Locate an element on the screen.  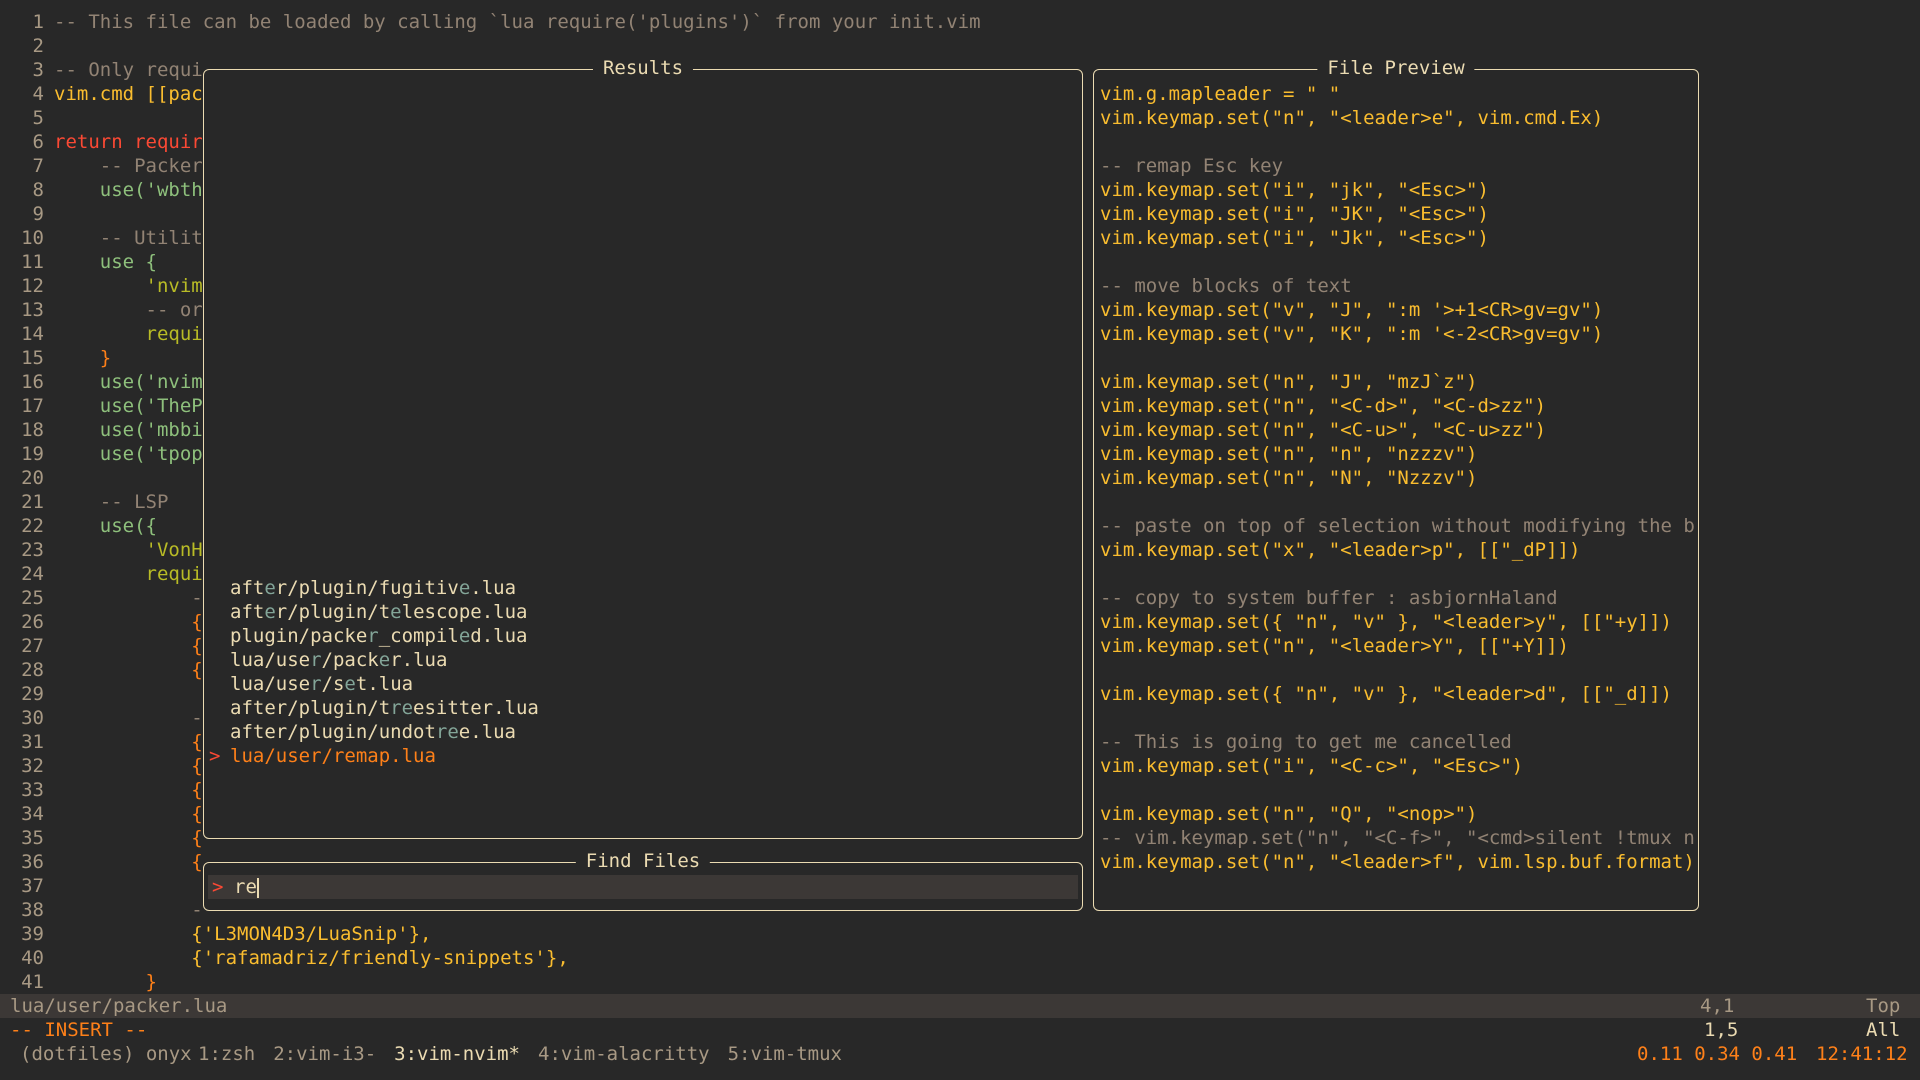
line-number: 11 is located at coordinates (32, 262).